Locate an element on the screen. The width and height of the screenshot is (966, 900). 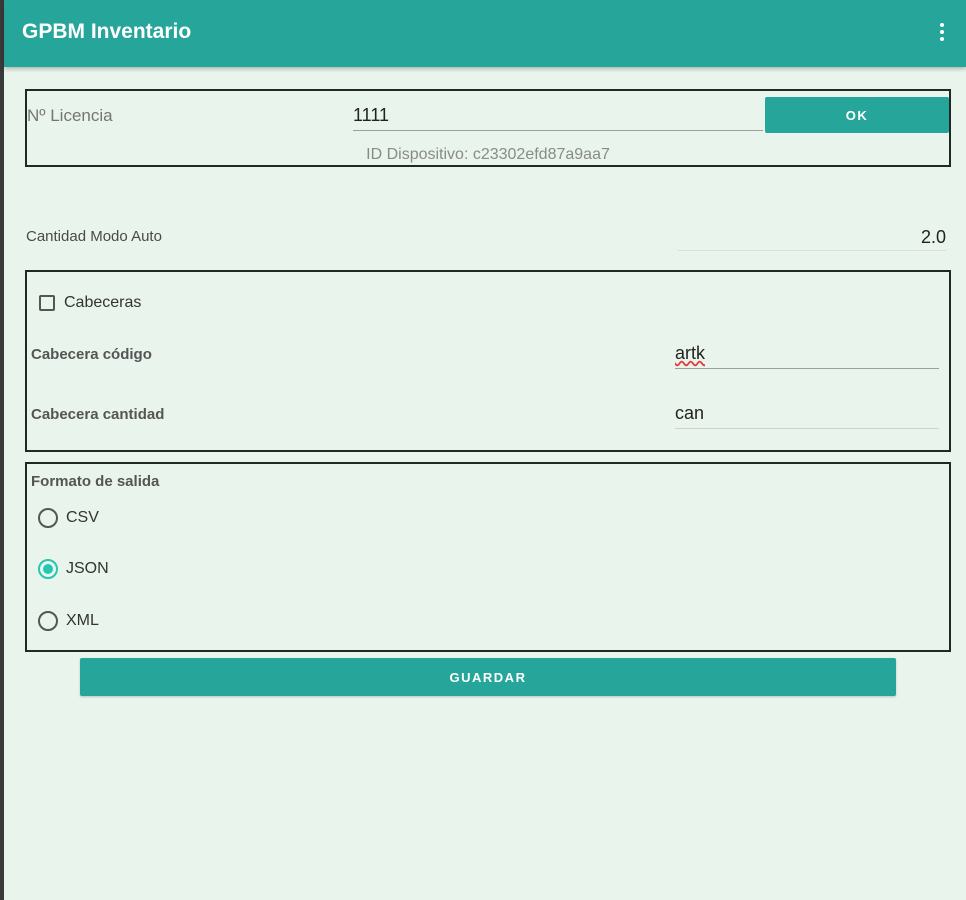
header-code-input: artk is located at coordinates (807, 354).